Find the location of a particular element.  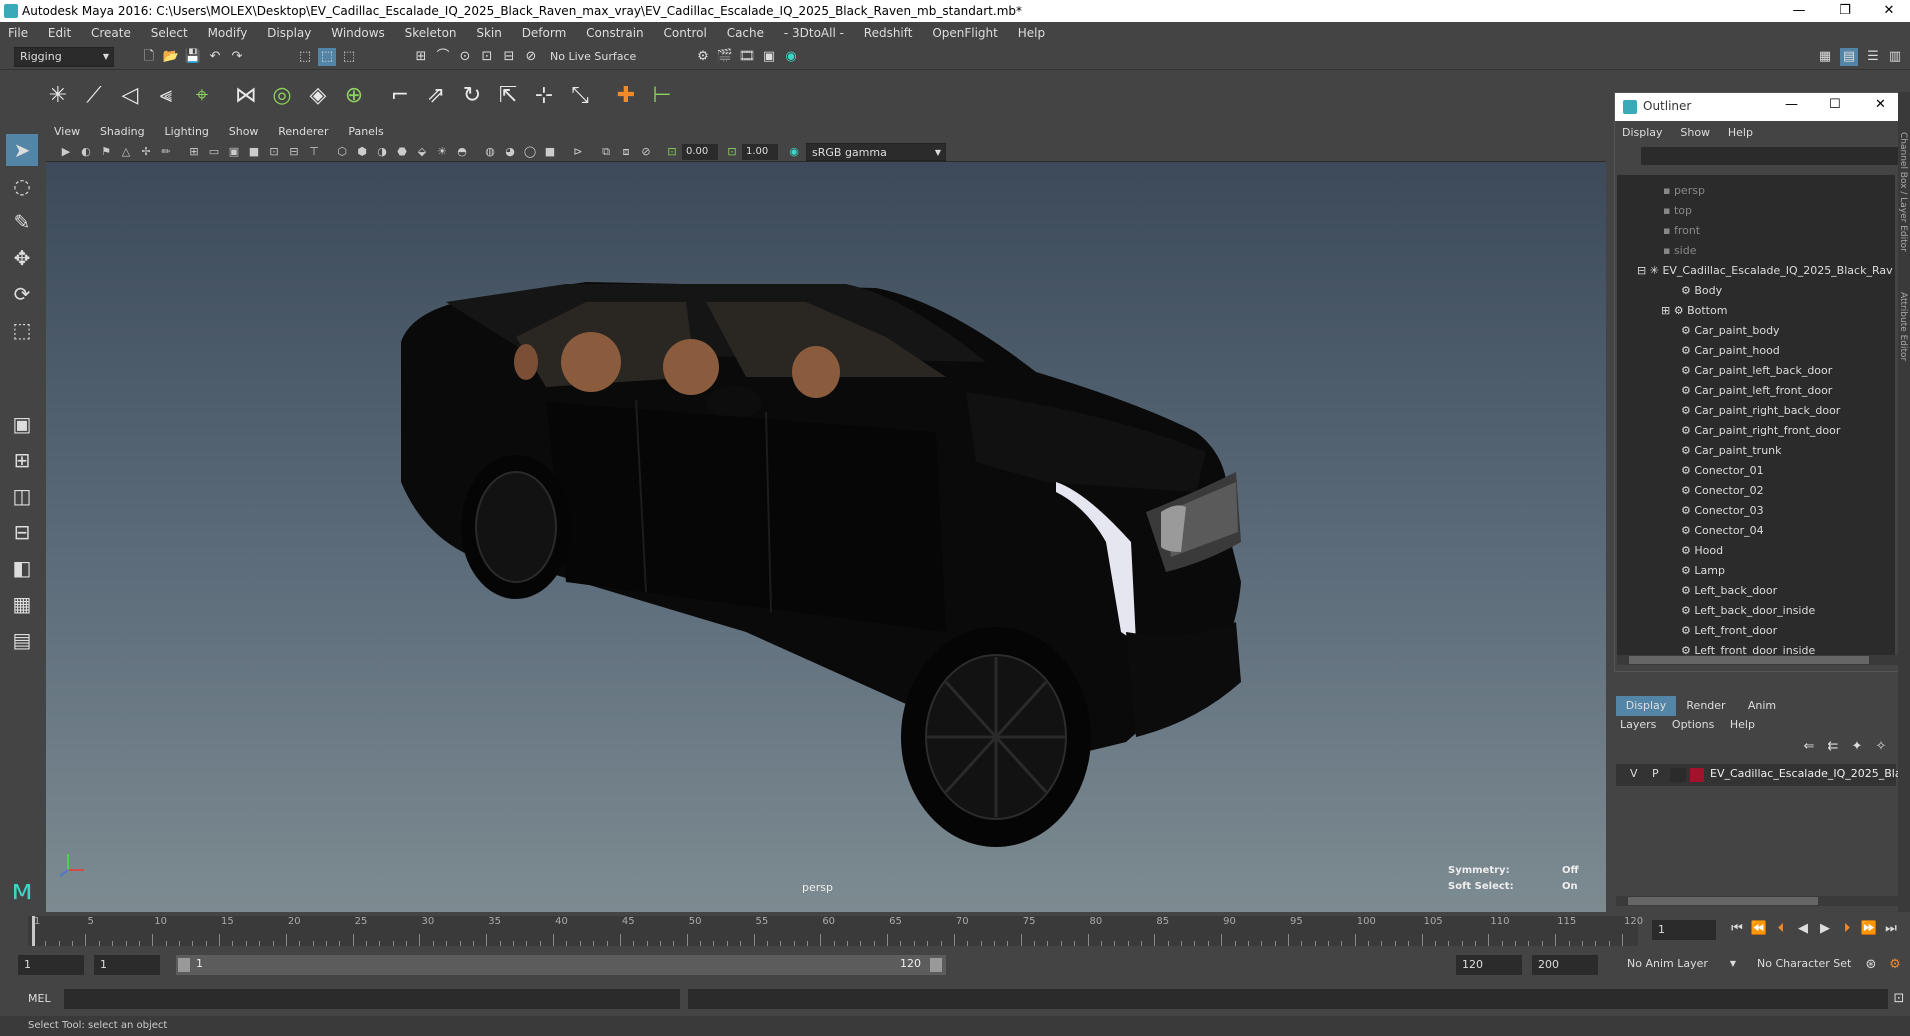

persp-graph-icon: ⊟ is located at coordinates (22, 532).